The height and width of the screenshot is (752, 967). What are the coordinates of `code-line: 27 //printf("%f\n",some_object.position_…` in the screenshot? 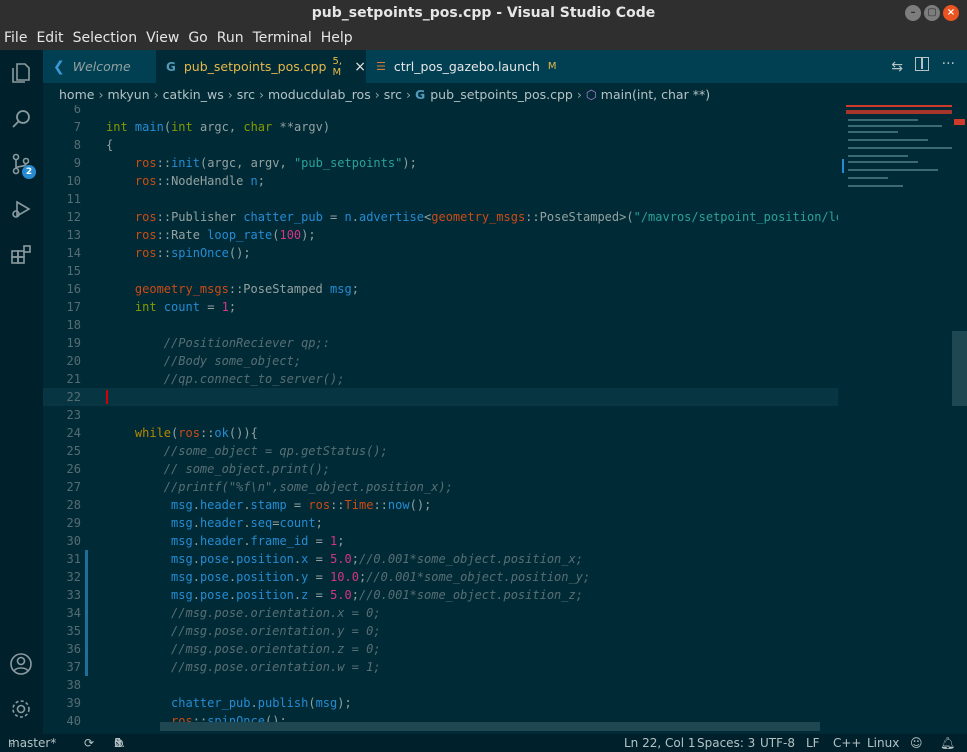 It's located at (440, 487).